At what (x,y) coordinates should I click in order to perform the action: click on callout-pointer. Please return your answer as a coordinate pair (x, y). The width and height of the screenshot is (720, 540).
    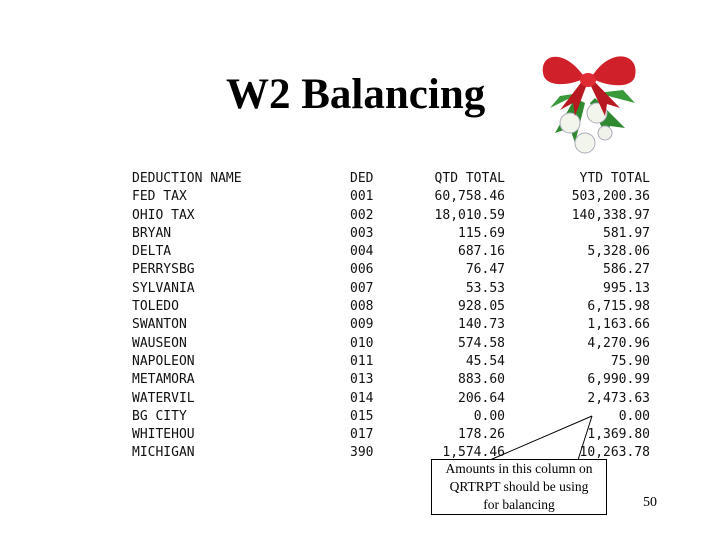
    Looking at the image, I should click on (541, 438).